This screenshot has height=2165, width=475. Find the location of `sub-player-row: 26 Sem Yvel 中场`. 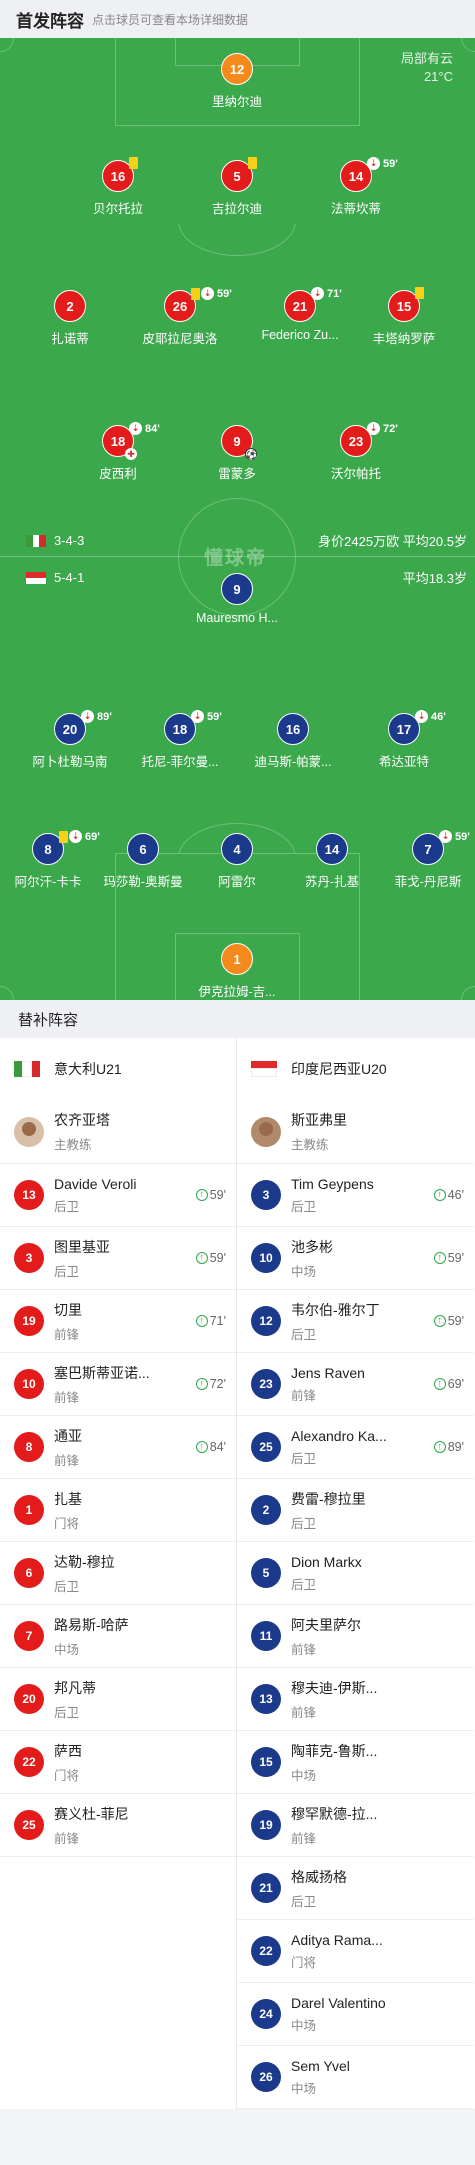

sub-player-row: 26 Sem Yvel 中场 is located at coordinates (355, 2077).